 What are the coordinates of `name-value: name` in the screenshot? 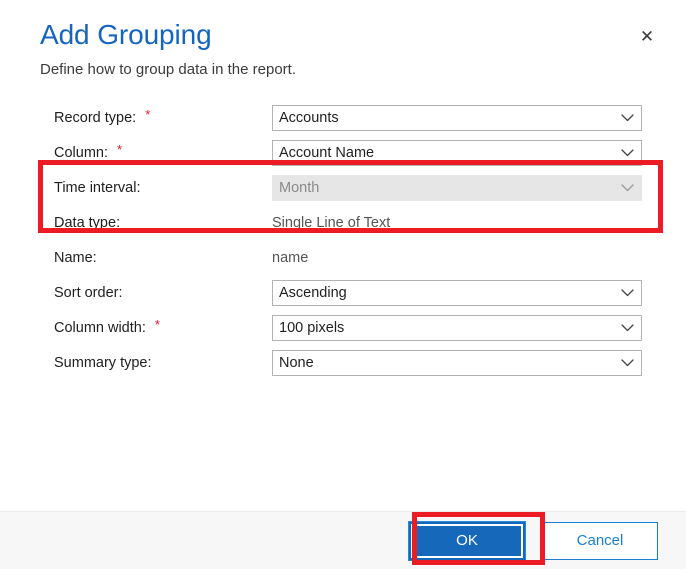 It's located at (290, 257).